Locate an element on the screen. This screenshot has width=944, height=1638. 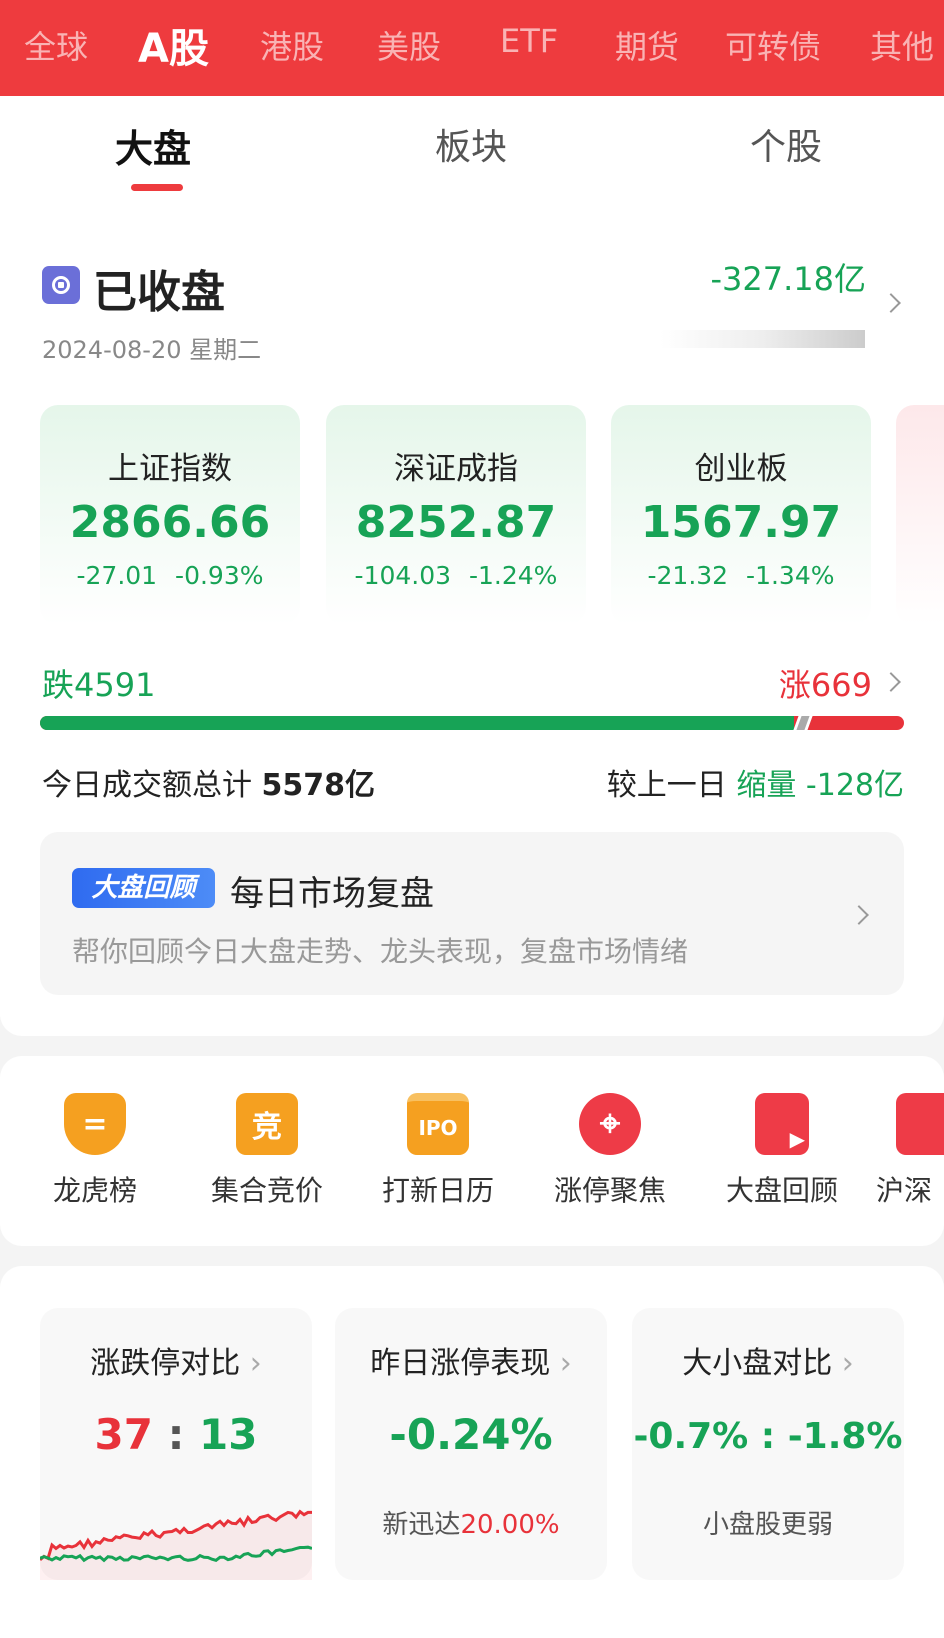
review-play-icon: ▶ is located at coordinates (782, 1124).